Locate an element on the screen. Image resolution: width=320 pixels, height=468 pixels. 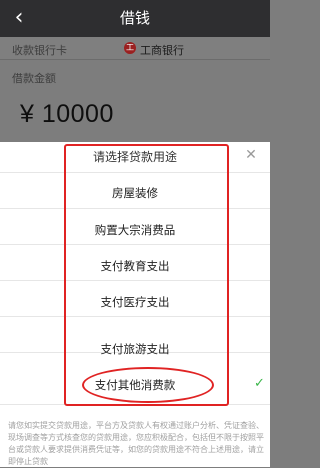
selected-check-icon: ✓ is located at coordinates (259, 383).